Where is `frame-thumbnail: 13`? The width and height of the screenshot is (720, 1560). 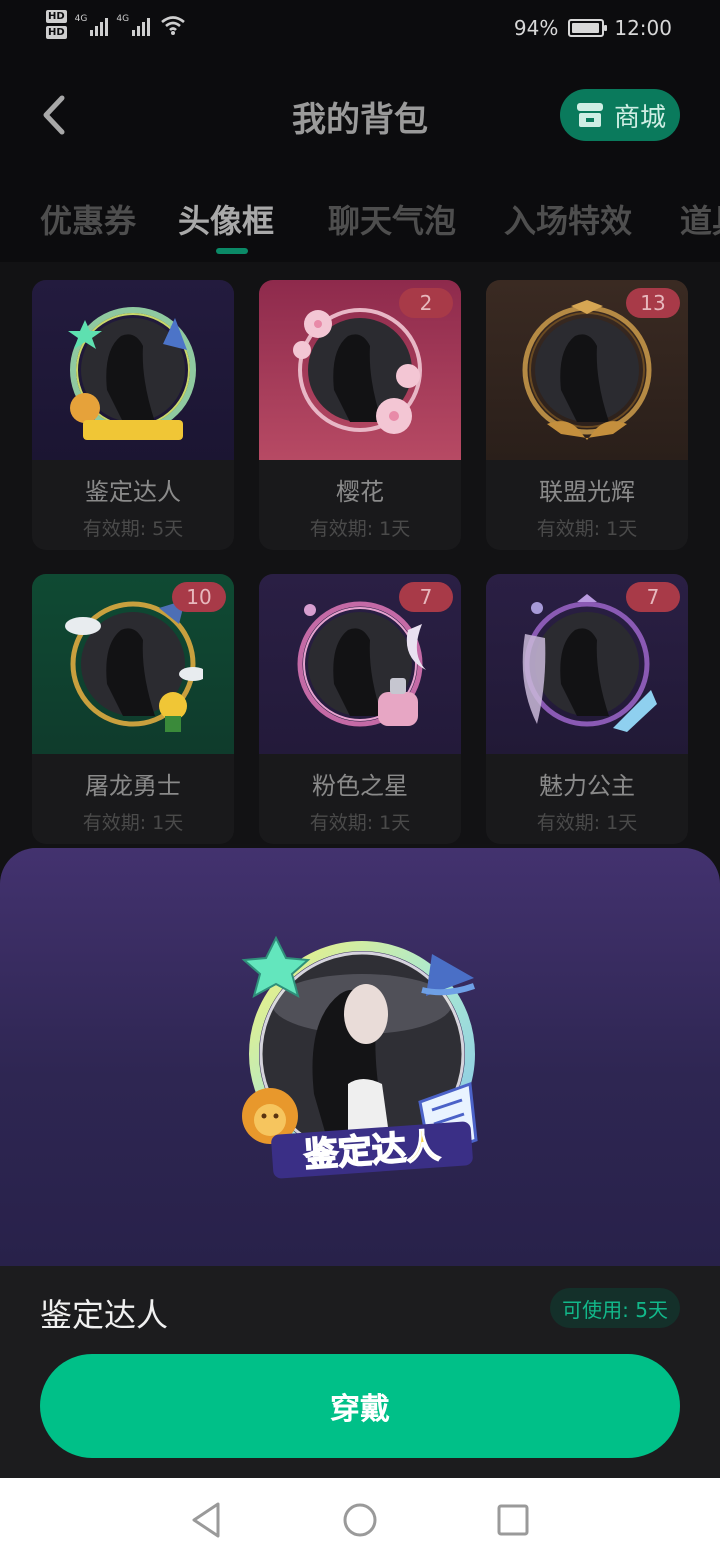
frame-thumbnail: 13 is located at coordinates (587, 370).